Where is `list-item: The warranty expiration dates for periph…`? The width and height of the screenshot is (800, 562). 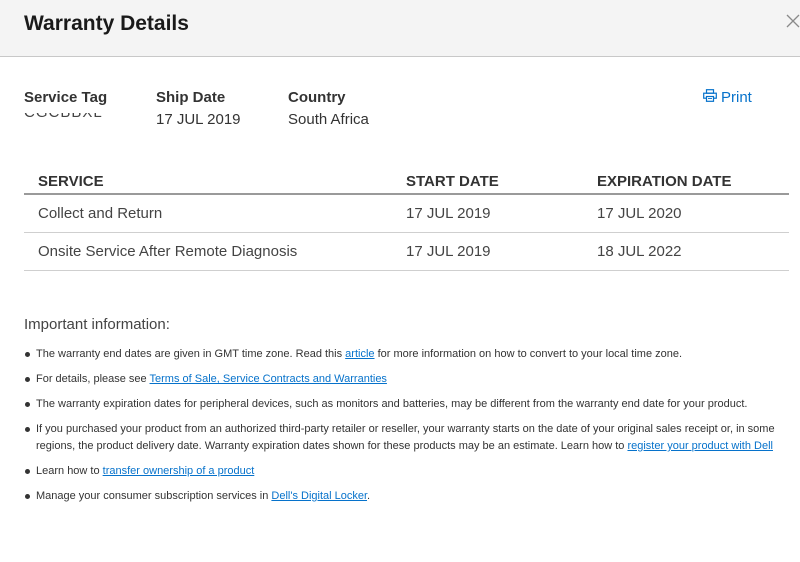 list-item: The warranty expiration dates for periph… is located at coordinates (404, 404).